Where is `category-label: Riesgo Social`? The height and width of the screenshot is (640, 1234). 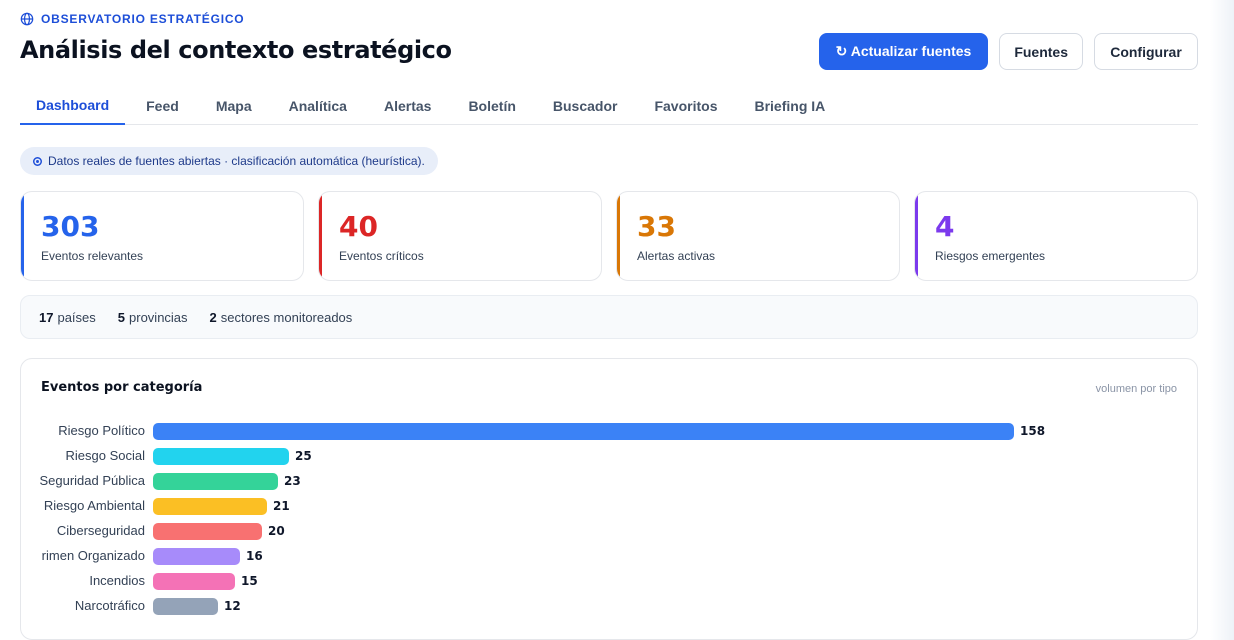 category-label: Riesgo Social is located at coordinates (105, 455).